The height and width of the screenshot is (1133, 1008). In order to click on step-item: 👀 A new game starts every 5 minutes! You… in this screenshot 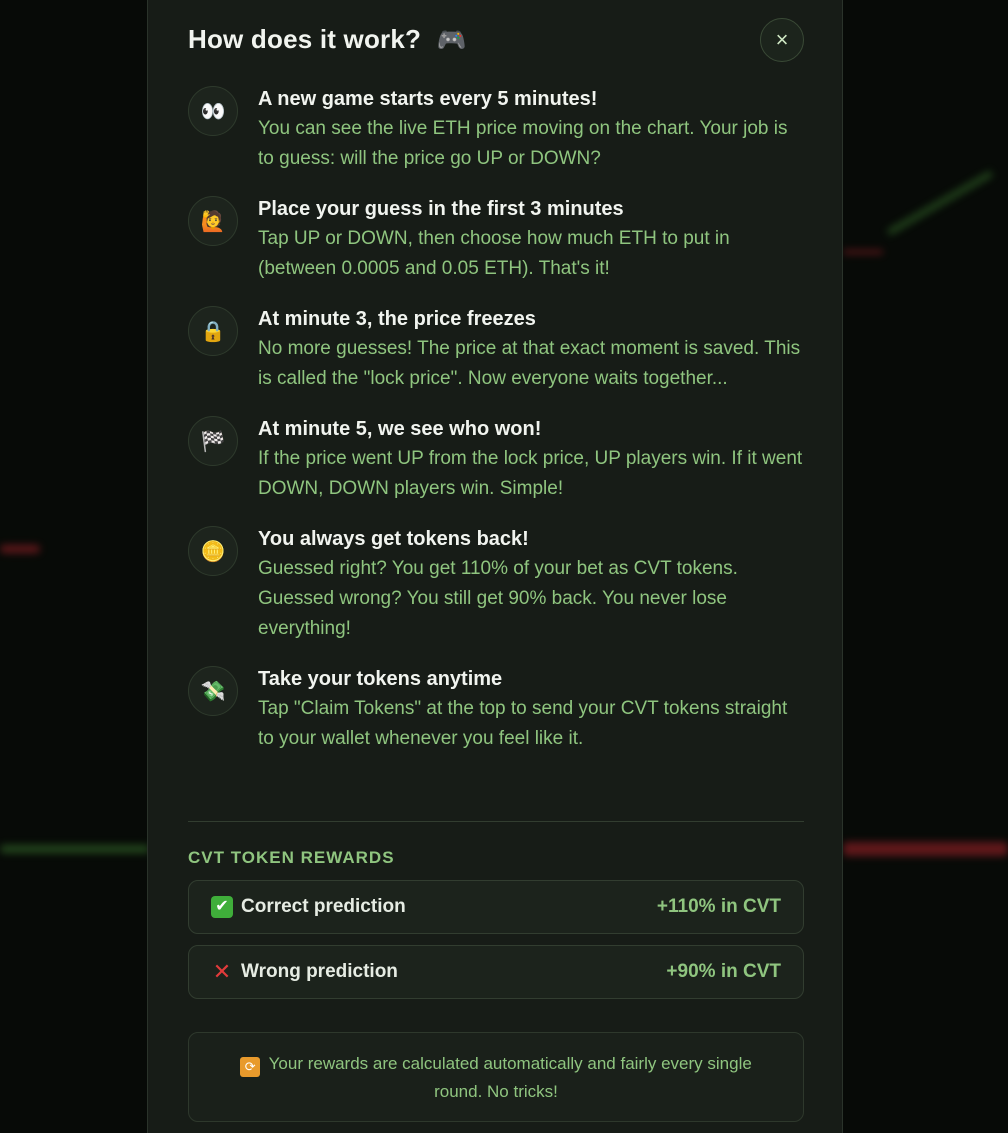, I will do `click(496, 130)`.